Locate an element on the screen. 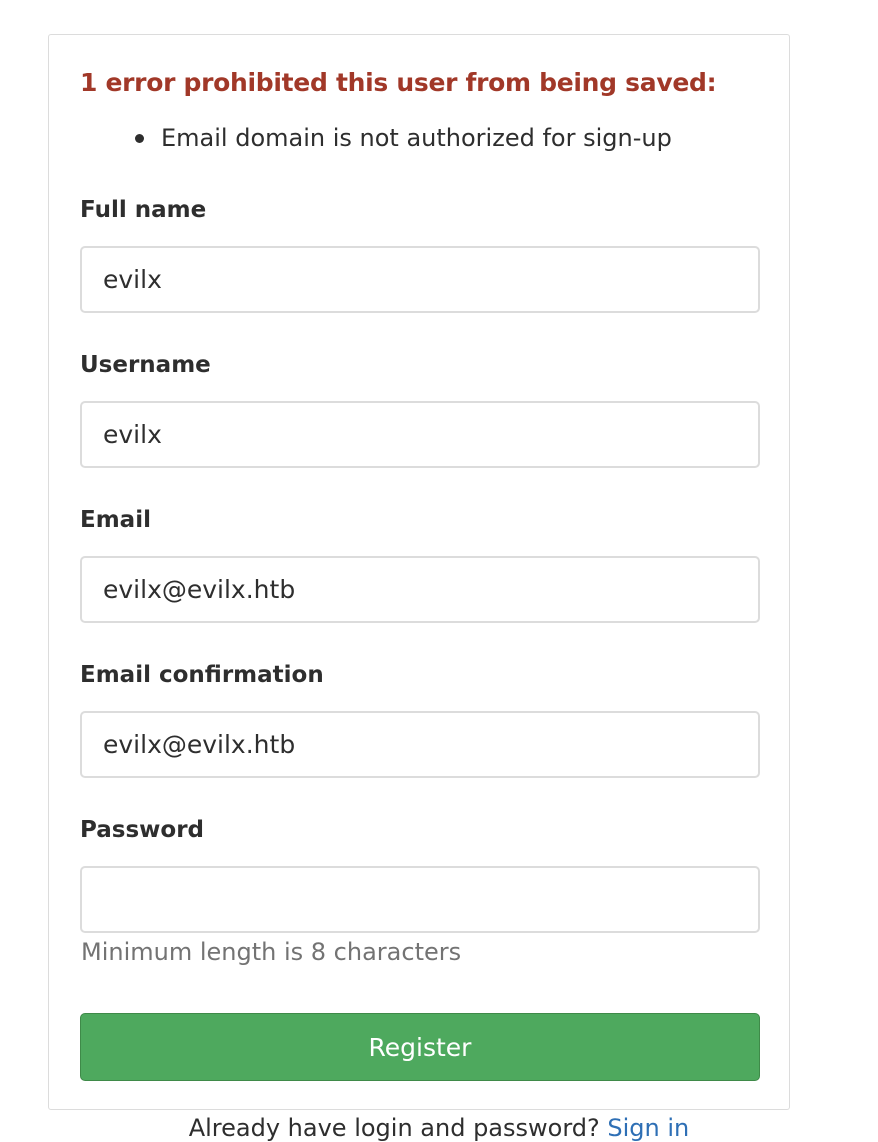 The width and height of the screenshot is (878, 1142). email-confirmation-input is located at coordinates (420, 744).